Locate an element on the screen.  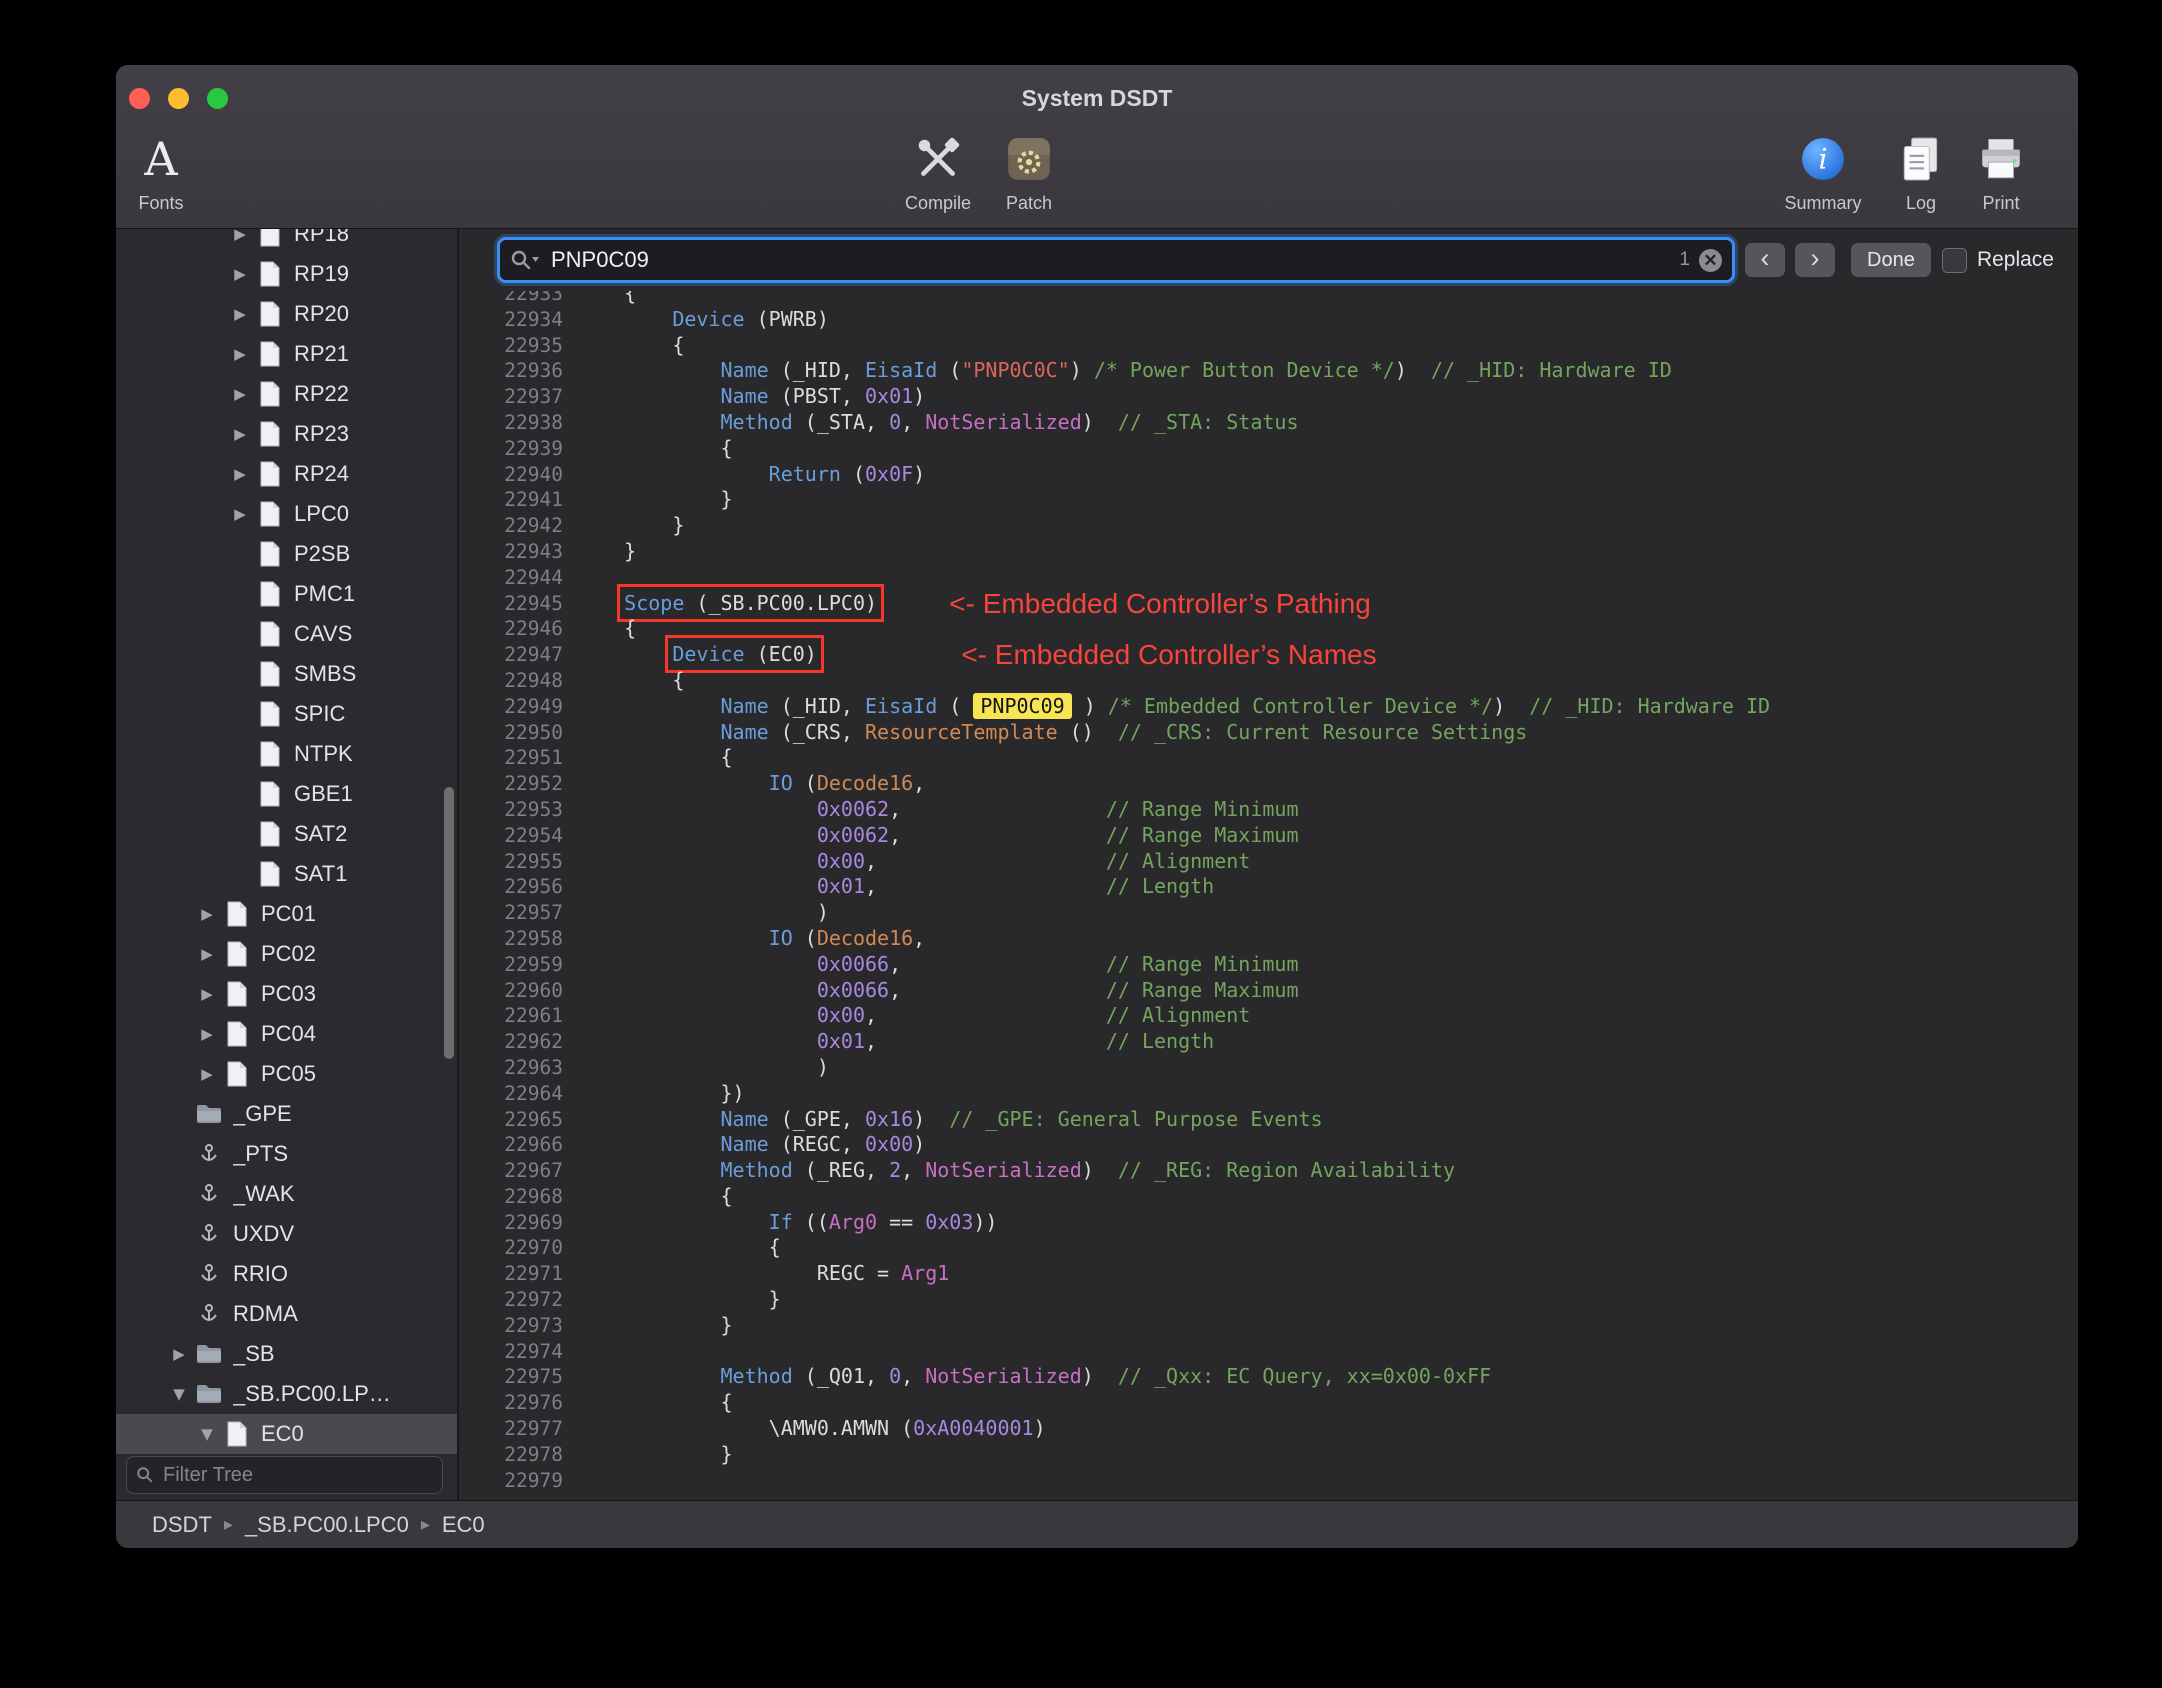
search-field: 1 ✕ is located at coordinates (1116, 260).